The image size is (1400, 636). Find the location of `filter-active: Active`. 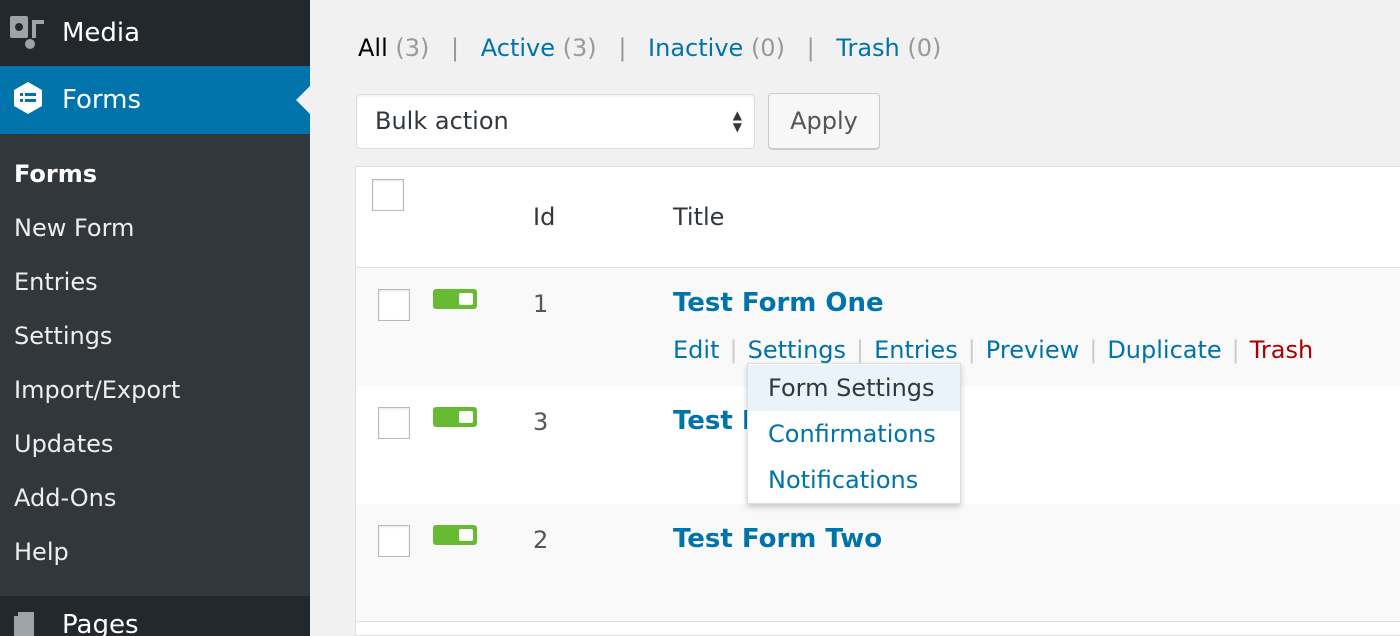

filter-active: Active is located at coordinates (518, 48).